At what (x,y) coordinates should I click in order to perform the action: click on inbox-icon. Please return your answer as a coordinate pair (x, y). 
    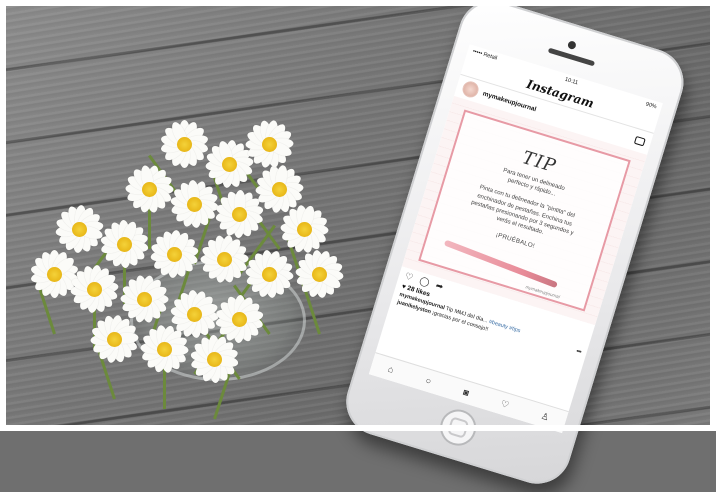
    Looking at the image, I should click on (639, 141).